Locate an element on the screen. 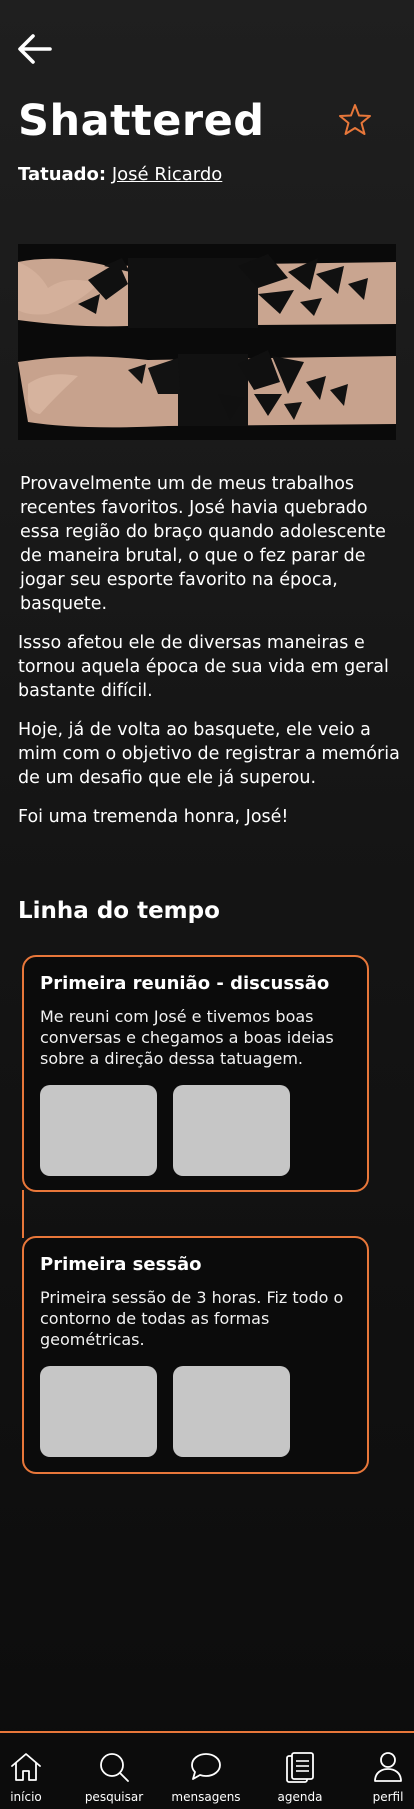 The width and height of the screenshot is (414, 1809). nav-item-mensagens: mensagens is located at coordinates (206, 1771).